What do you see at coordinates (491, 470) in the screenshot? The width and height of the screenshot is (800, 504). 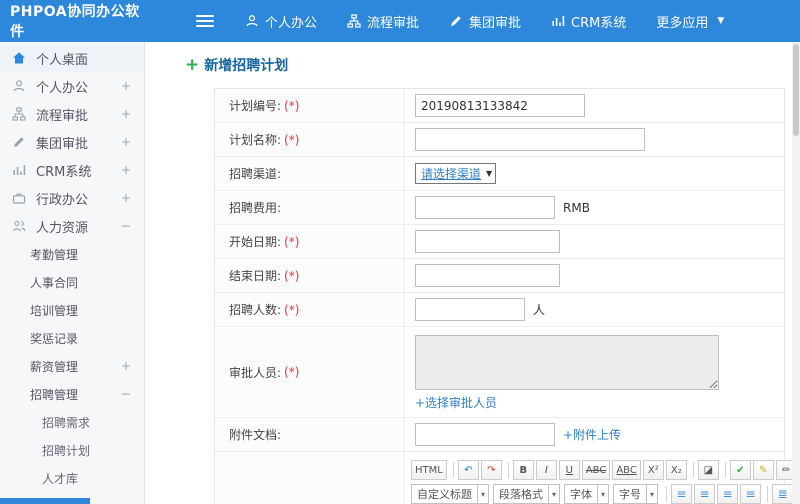 I see `redo-icon: ↷` at bounding box center [491, 470].